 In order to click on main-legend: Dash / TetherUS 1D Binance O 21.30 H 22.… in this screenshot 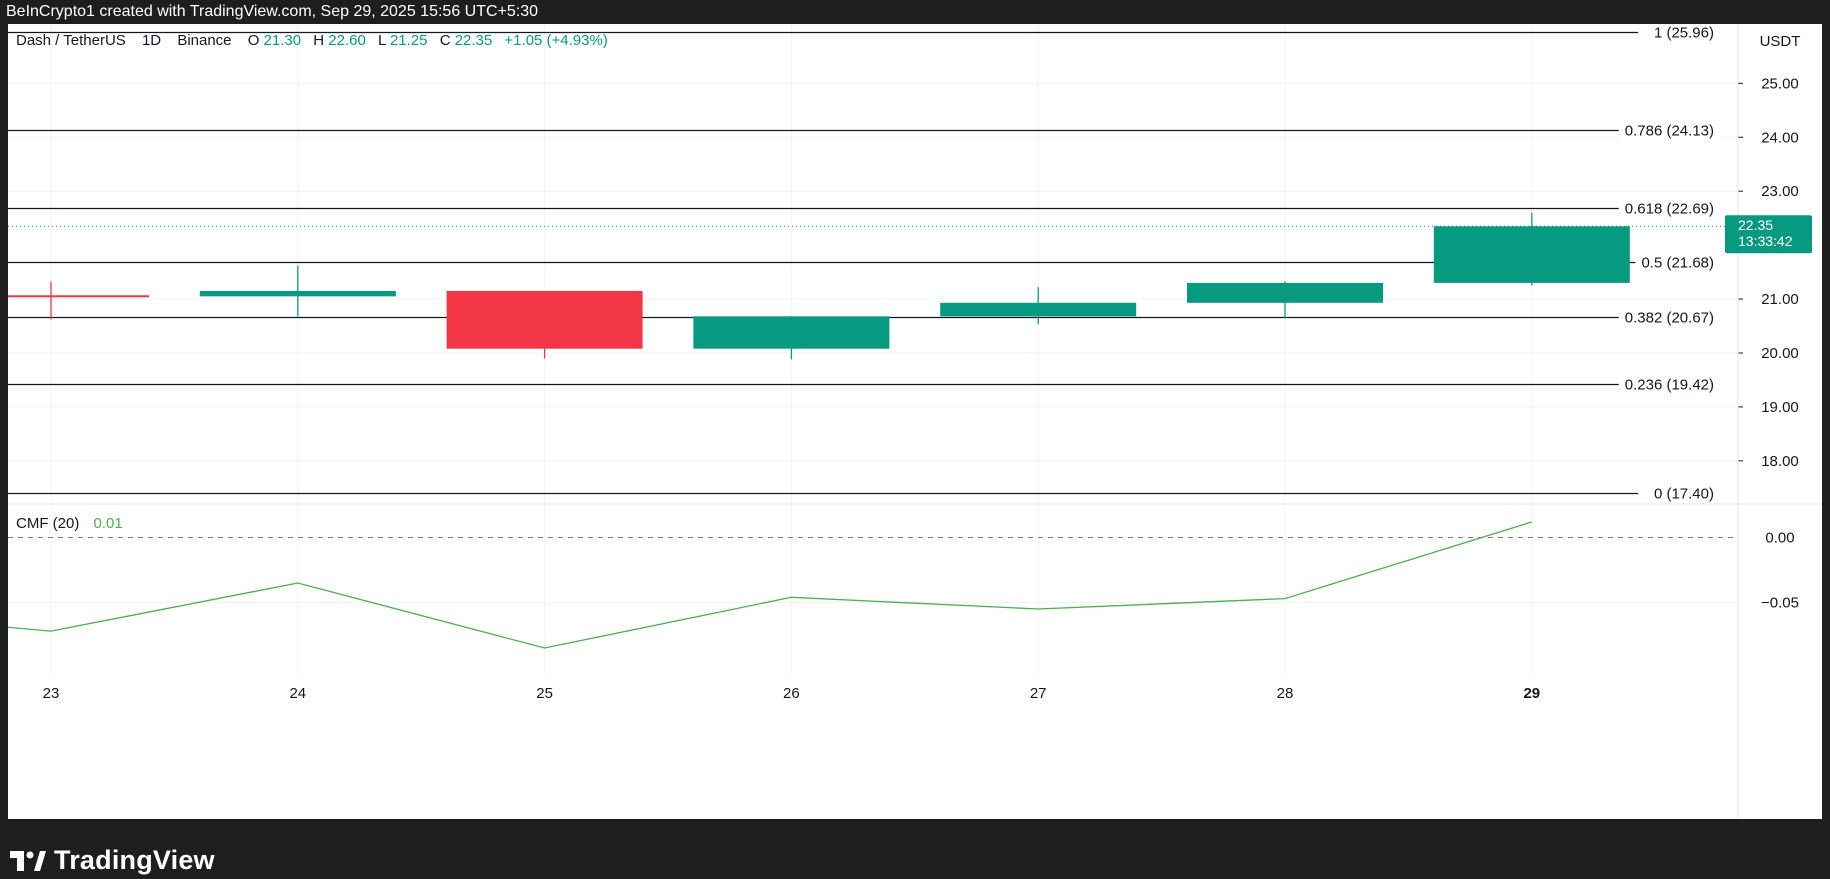, I will do `click(312, 40)`.